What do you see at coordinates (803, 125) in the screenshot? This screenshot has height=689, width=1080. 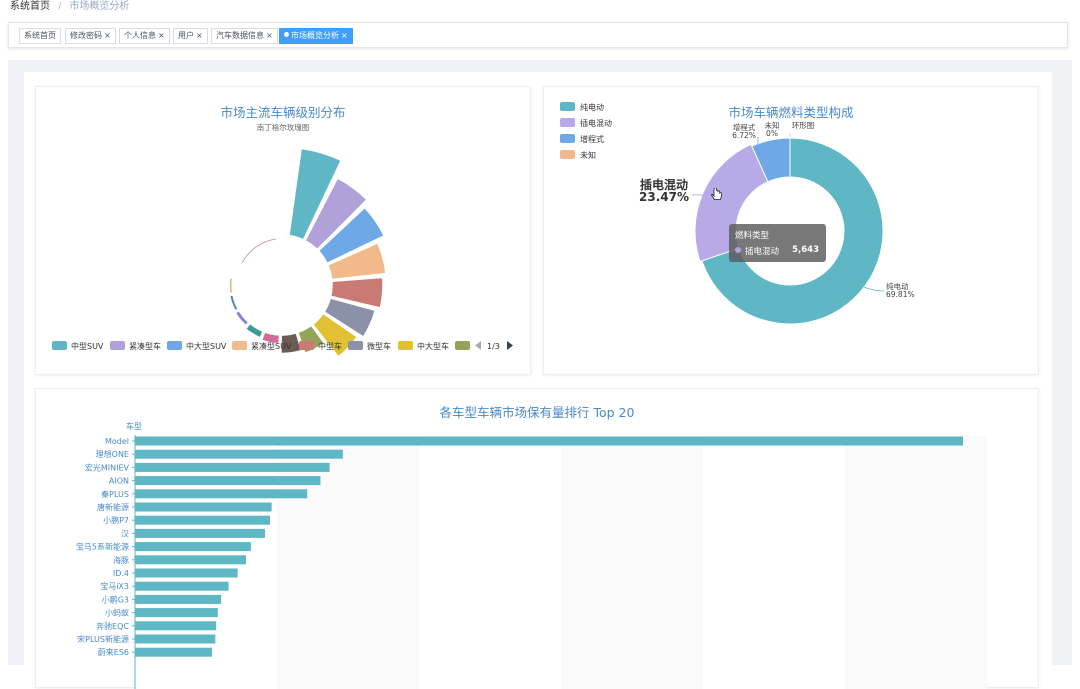 I see `series-name-label: 环形图` at bounding box center [803, 125].